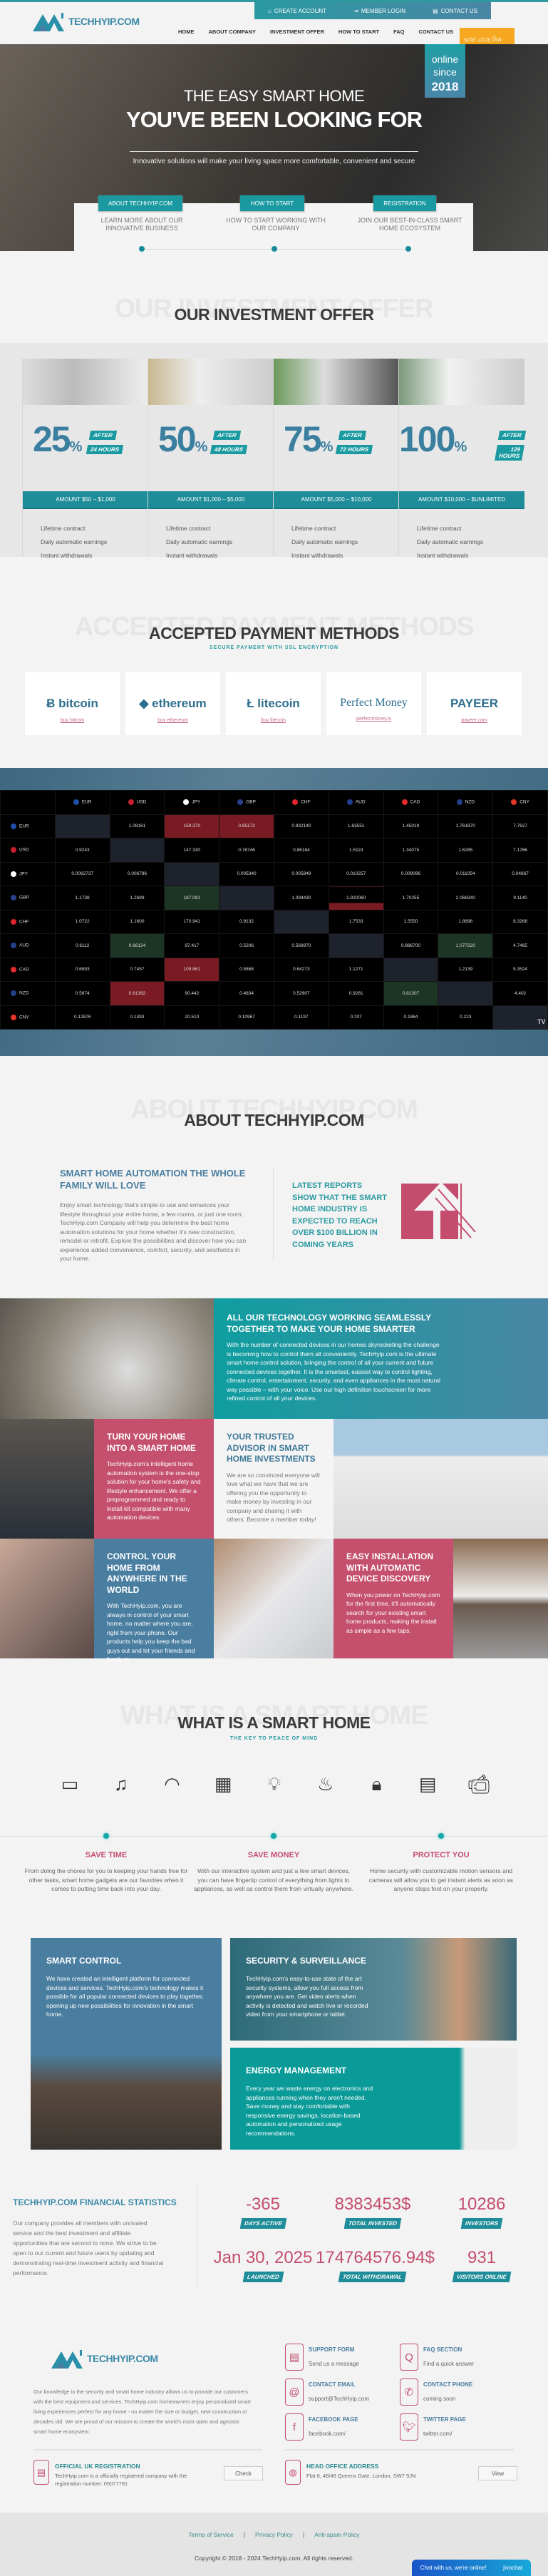 The image size is (548, 2576). I want to click on privacy-link: Privacy Policy, so click(274, 2534).